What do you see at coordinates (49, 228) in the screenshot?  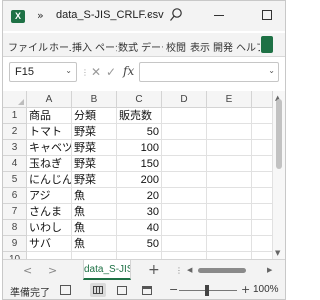 I see `cell-a8: いわし` at bounding box center [49, 228].